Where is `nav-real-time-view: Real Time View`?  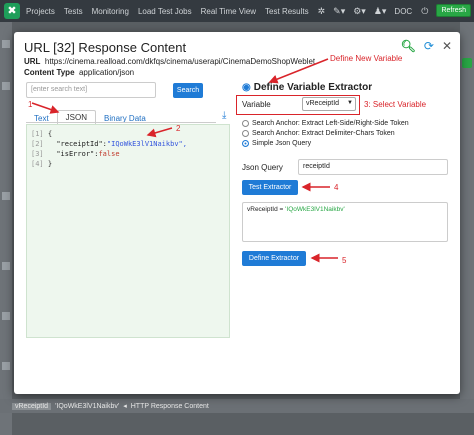
nav-real-time-view: Real Time View is located at coordinates (228, 11).